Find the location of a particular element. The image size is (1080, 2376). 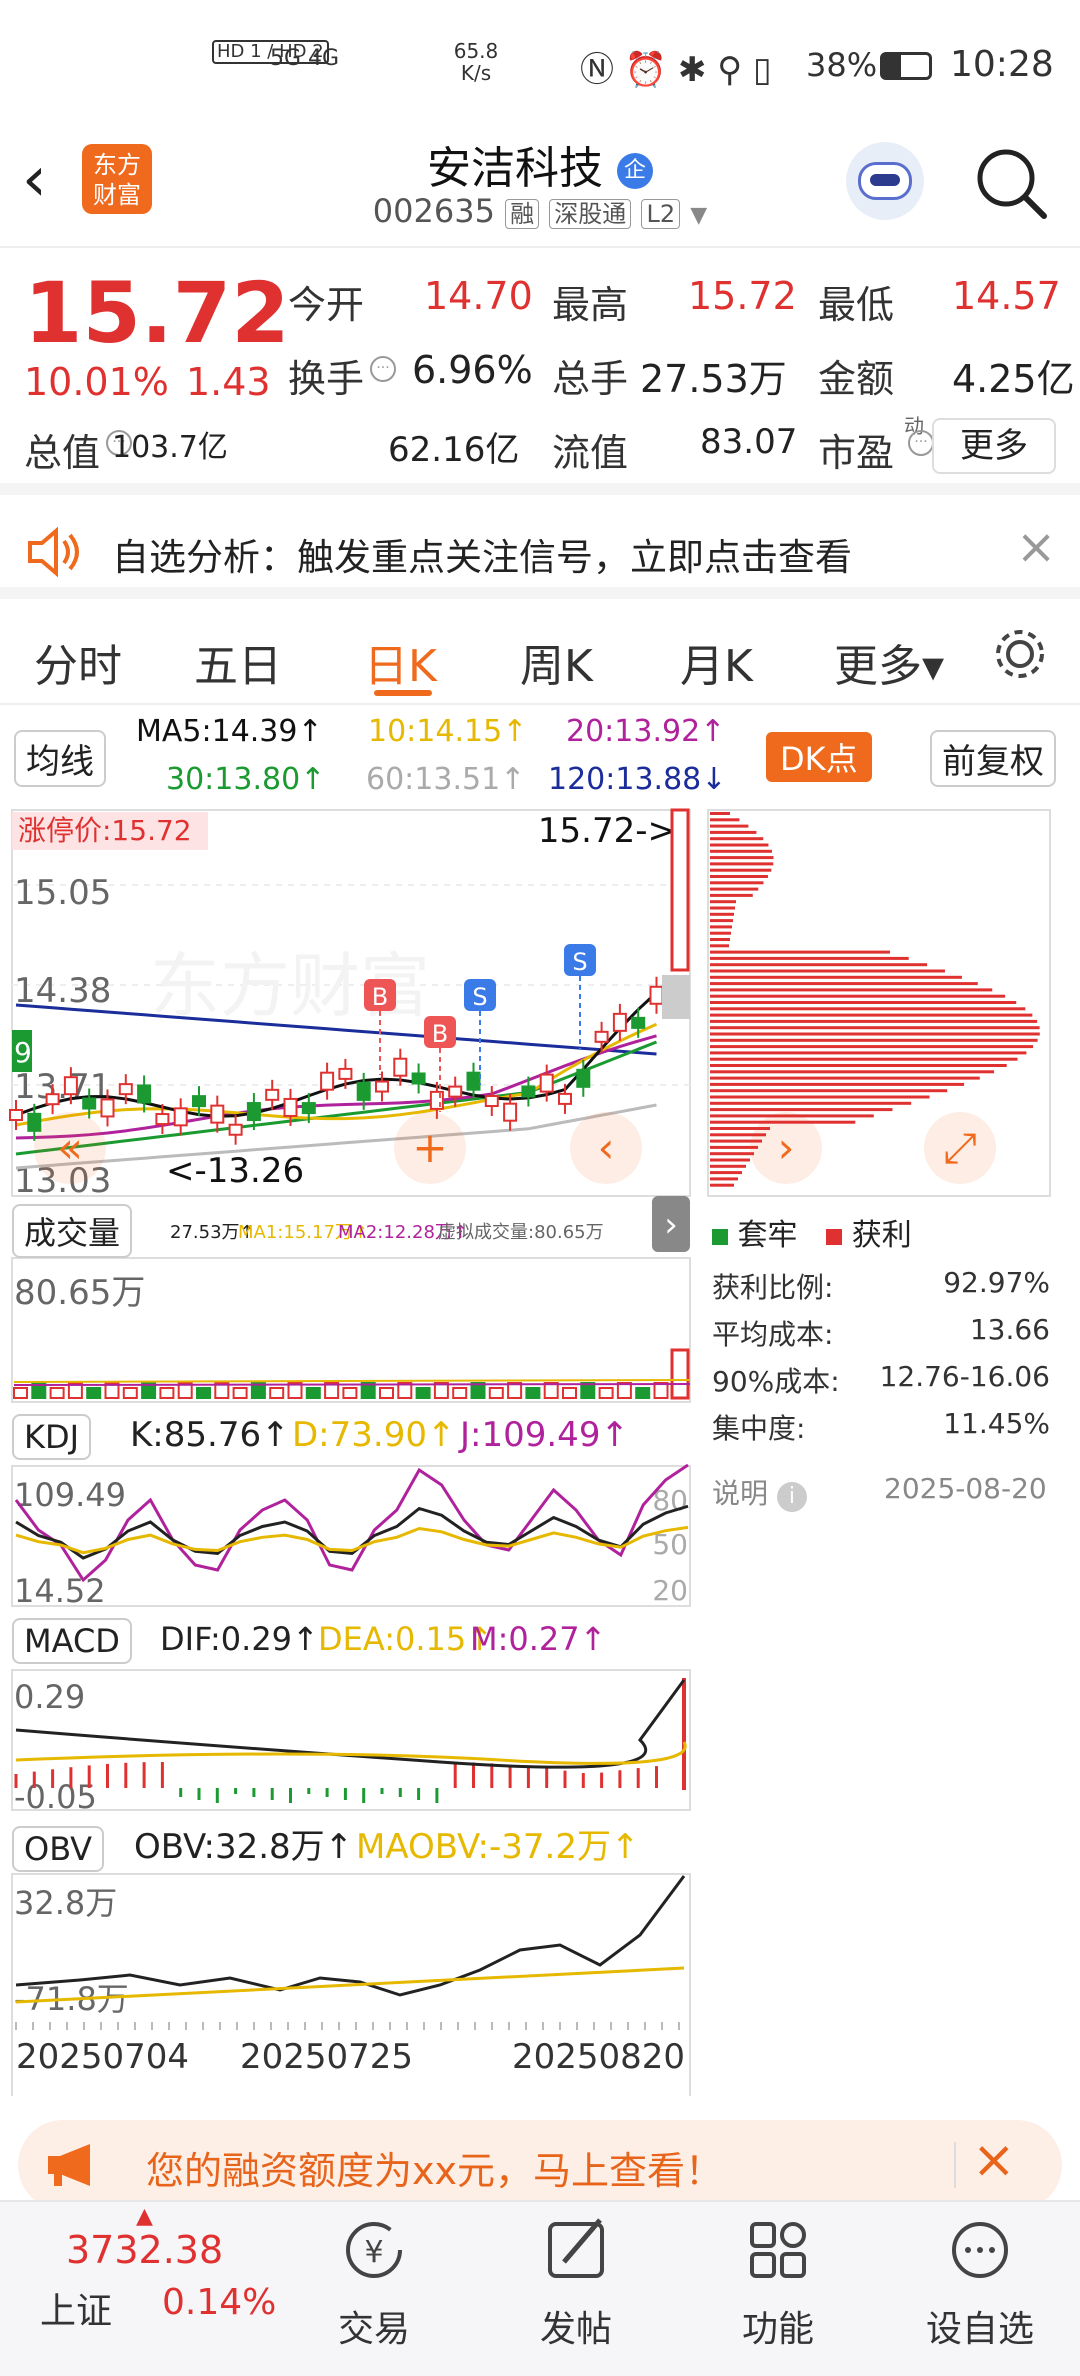

field-value: 62.16亿 is located at coordinates (454, 450).